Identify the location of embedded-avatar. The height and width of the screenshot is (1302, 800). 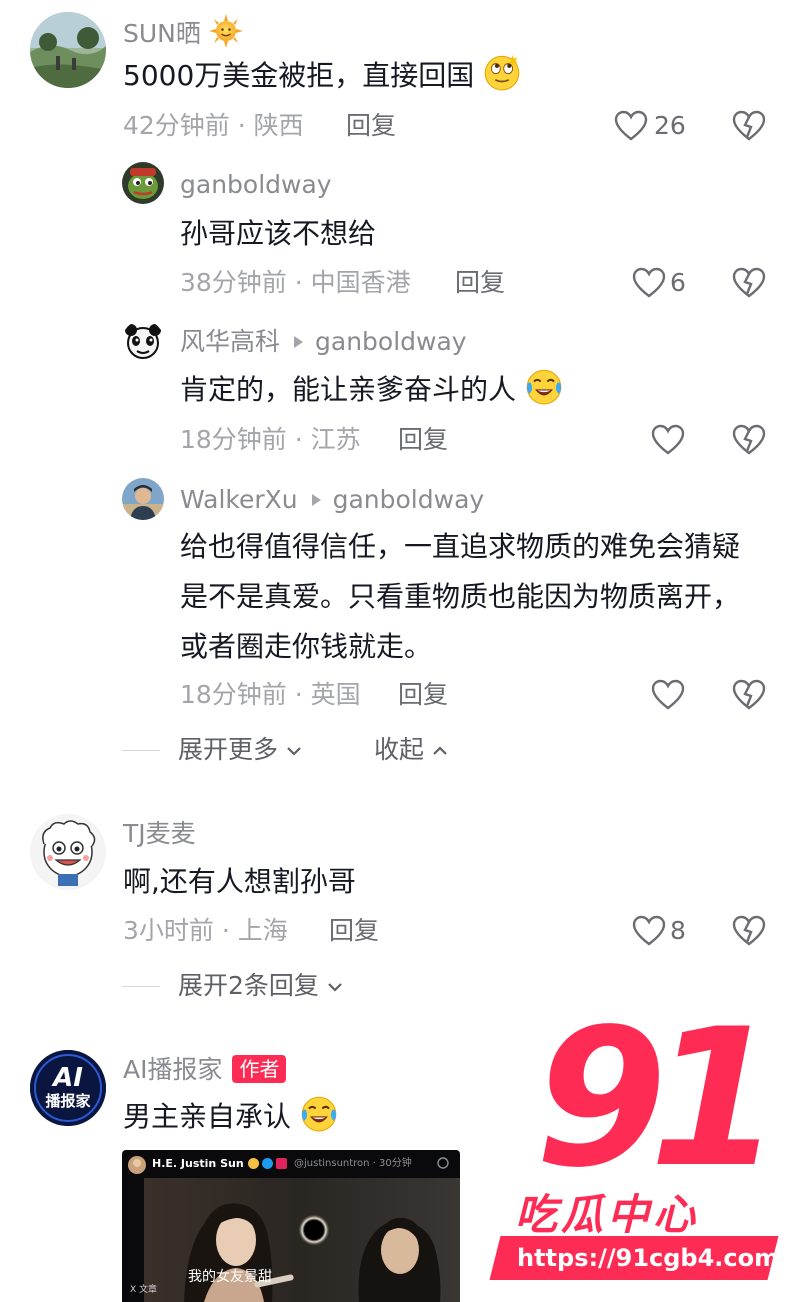
(137, 1165).